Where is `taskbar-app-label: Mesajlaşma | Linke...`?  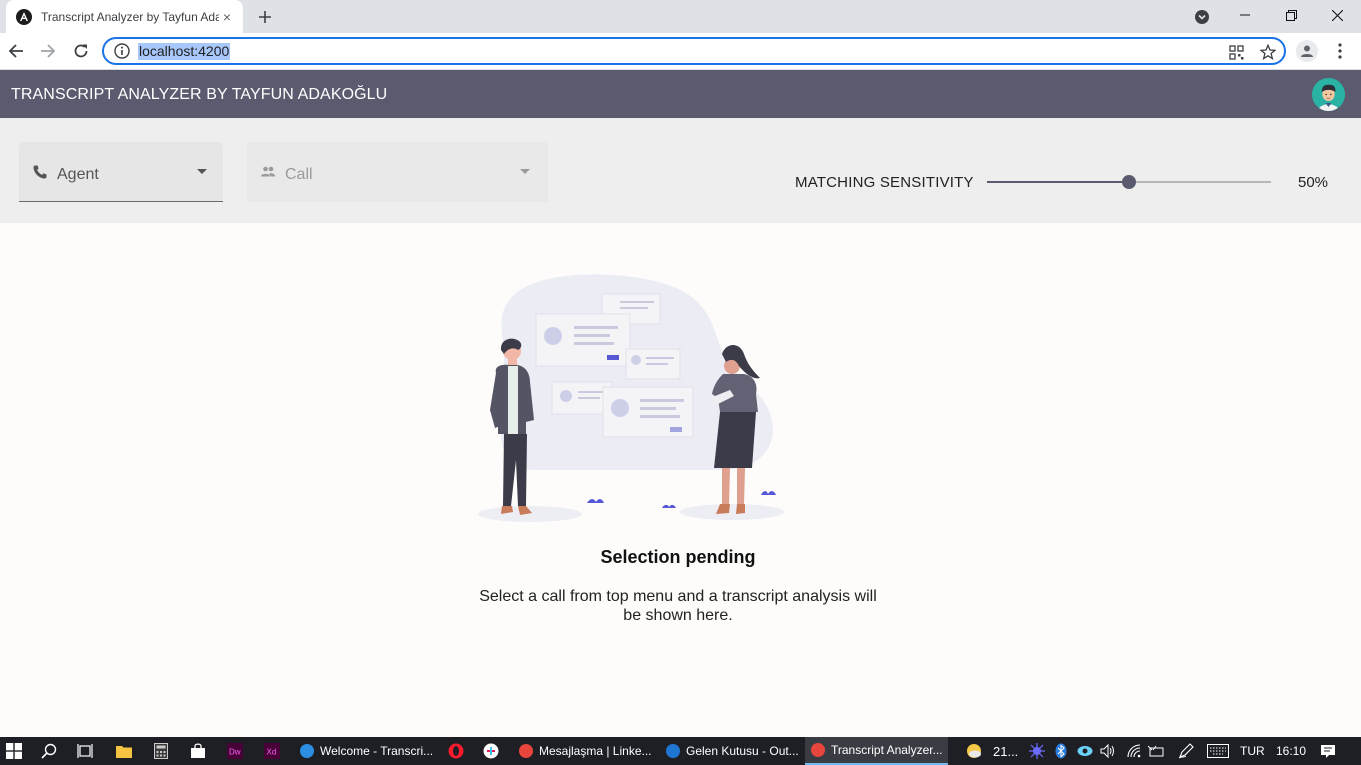
taskbar-app-label: Mesajlaşma | Linke... is located at coordinates (595, 751).